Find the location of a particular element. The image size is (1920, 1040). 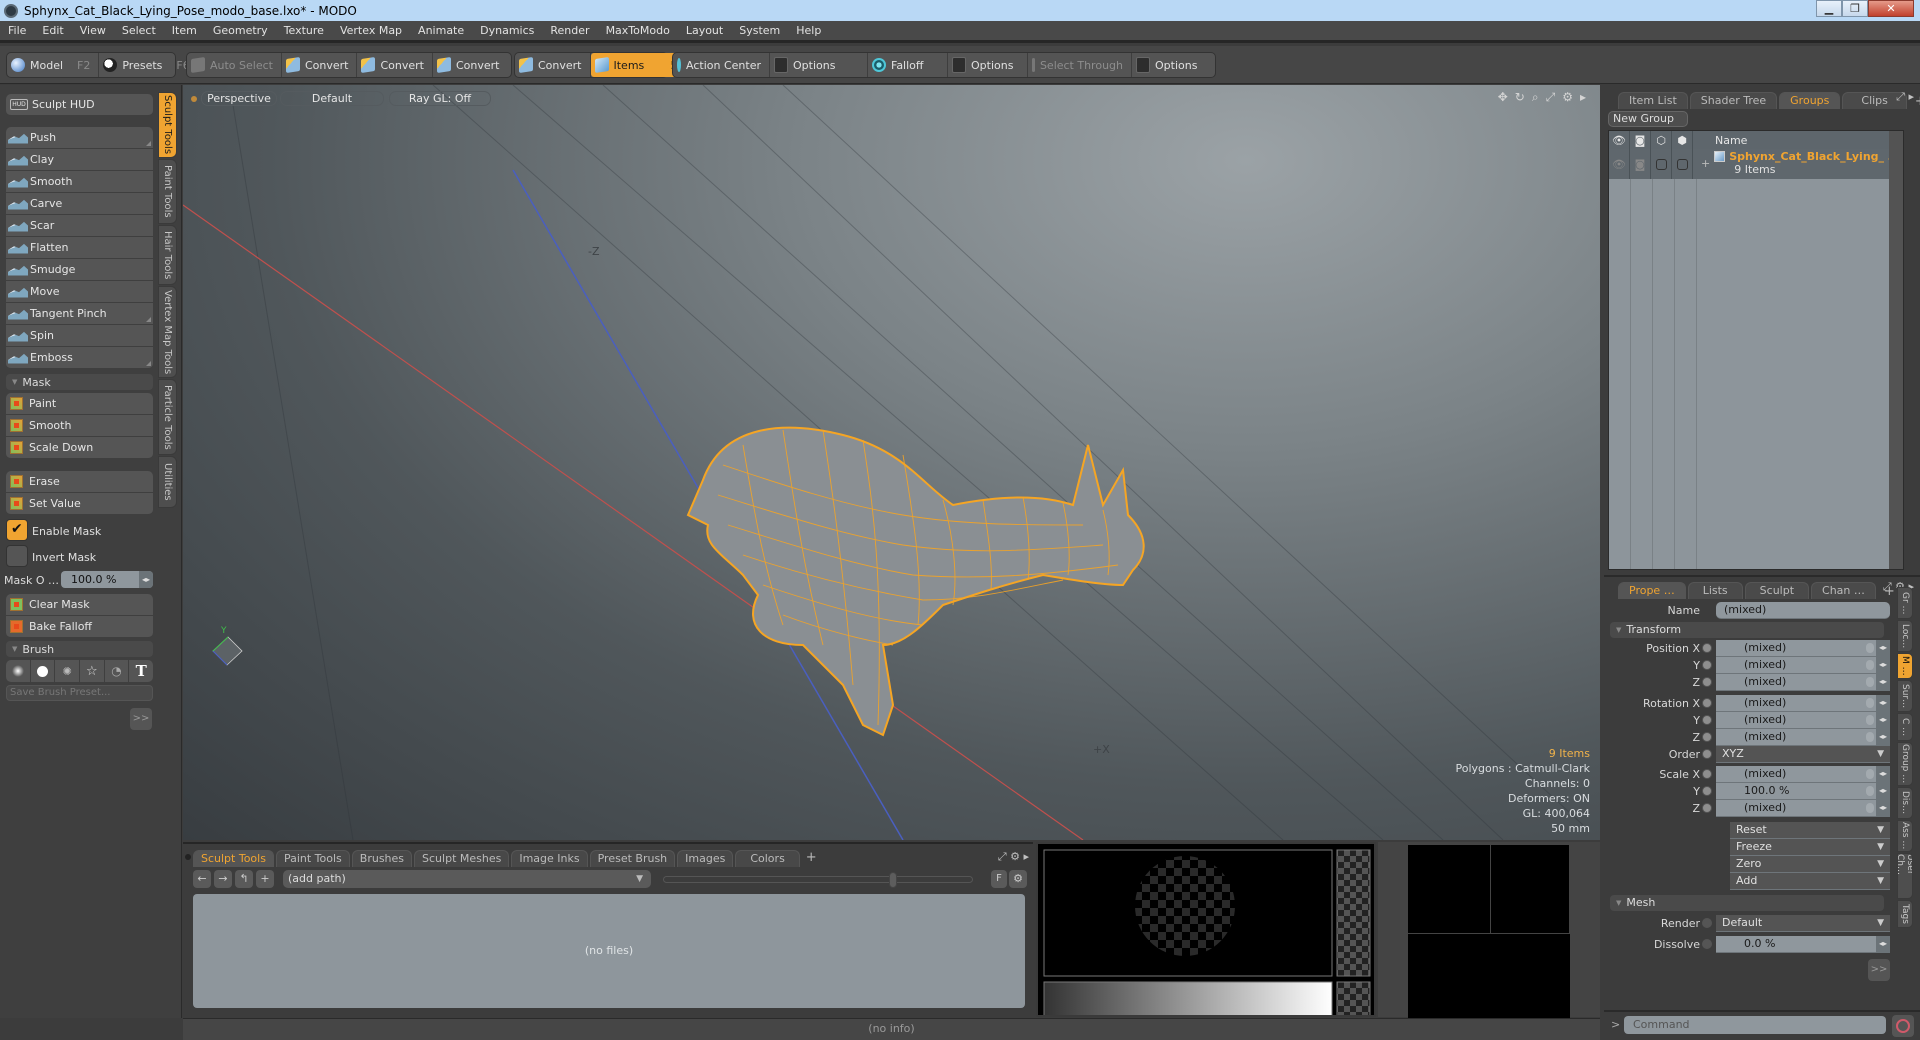

rotation-y-field: (mixed) ◂▸ is located at coordinates (1796, 720).